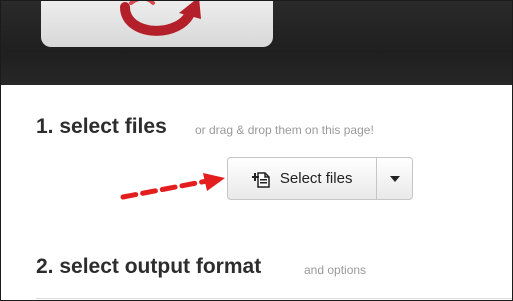 This screenshot has height=301, width=513. I want to click on step2-heading: 2. select output format, so click(149, 266).